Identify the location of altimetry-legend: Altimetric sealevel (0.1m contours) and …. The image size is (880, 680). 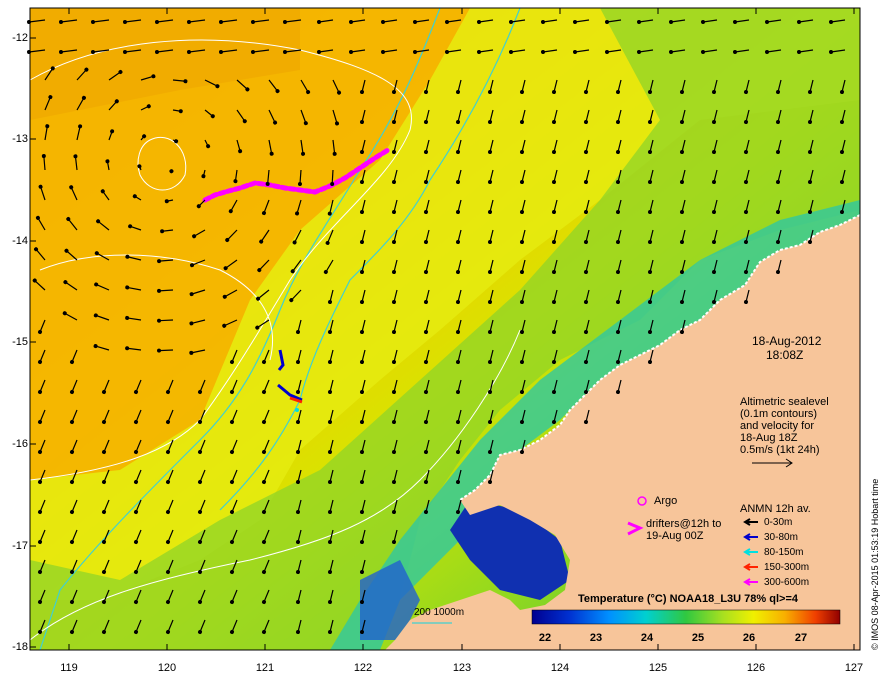
(784, 426).